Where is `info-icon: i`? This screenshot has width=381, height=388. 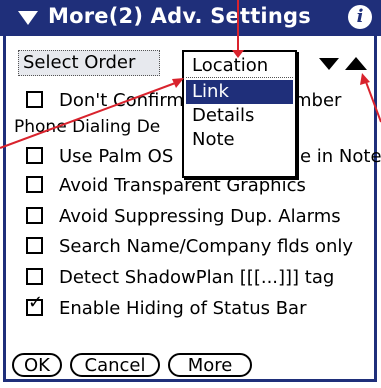
info-icon: i is located at coordinates (360, 17).